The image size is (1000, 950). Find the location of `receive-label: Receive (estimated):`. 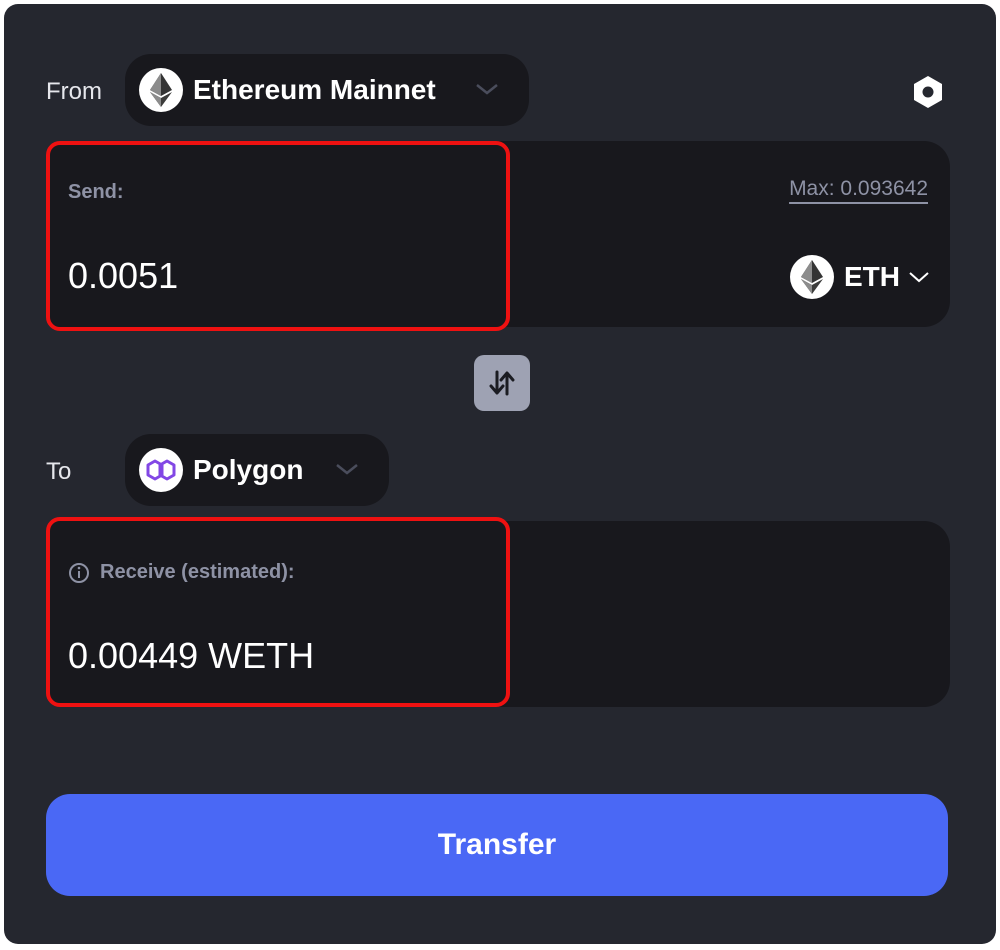

receive-label: Receive (estimated): is located at coordinates (197, 572).